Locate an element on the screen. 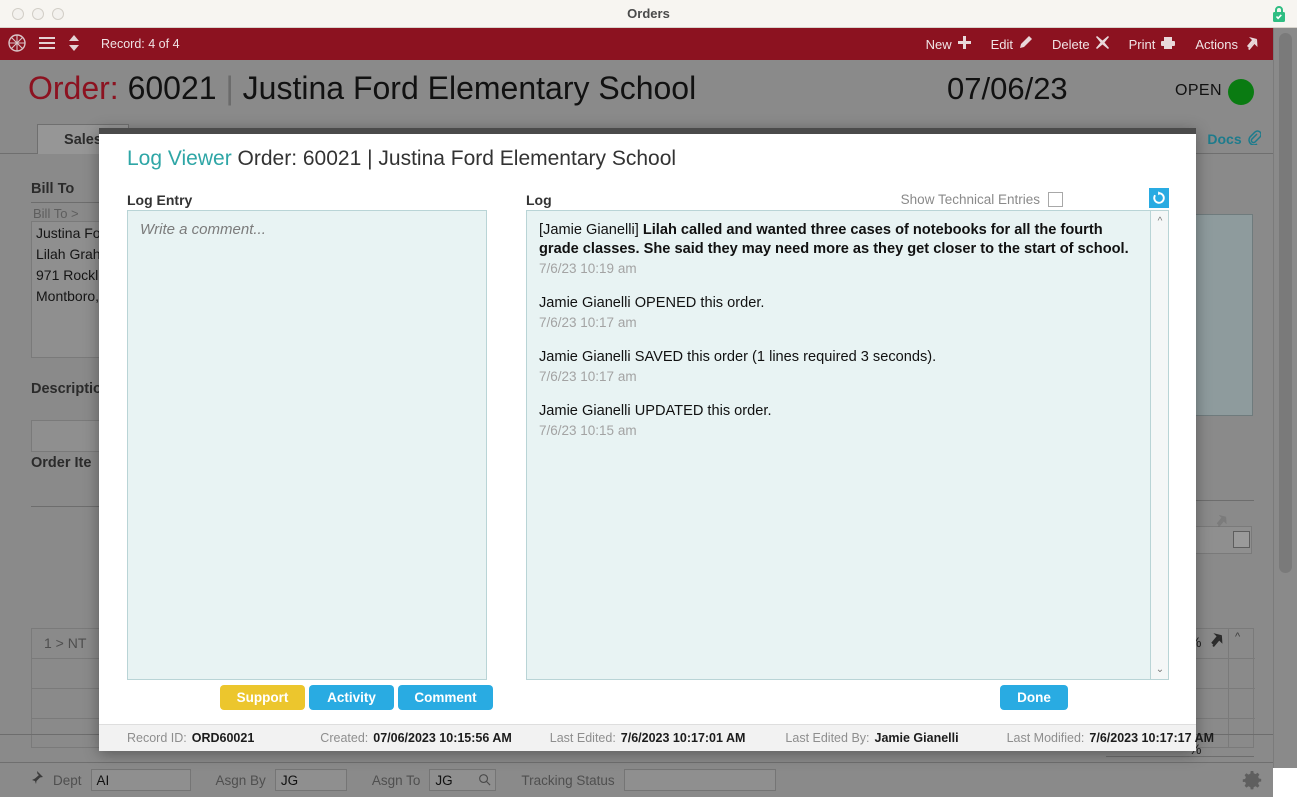 Image resolution: width=1297 pixels, height=797 pixels. footer-last-modified: Last Modified: 7/6/2023 10:17:17 AM is located at coordinates (1110, 738).